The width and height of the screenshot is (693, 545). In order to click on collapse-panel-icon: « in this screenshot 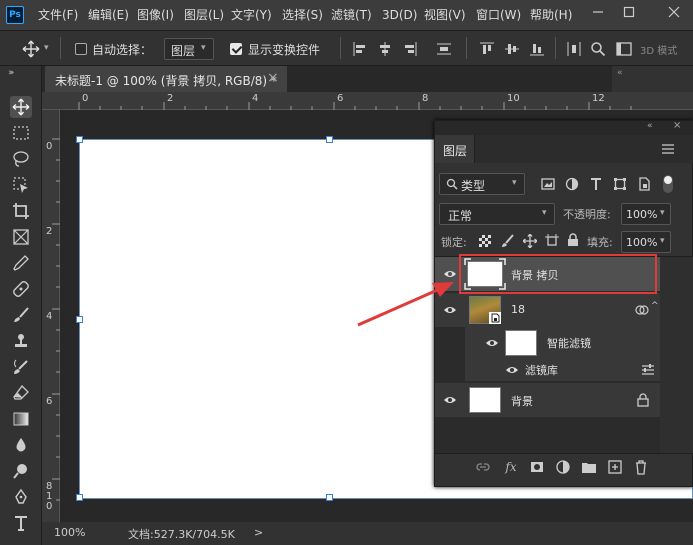, I will do `click(650, 126)`.